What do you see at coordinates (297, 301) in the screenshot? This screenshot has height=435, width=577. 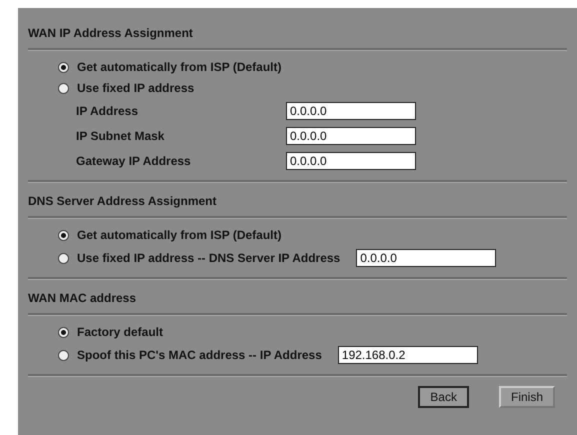 I see `section-title: WAN MAC address` at bounding box center [297, 301].